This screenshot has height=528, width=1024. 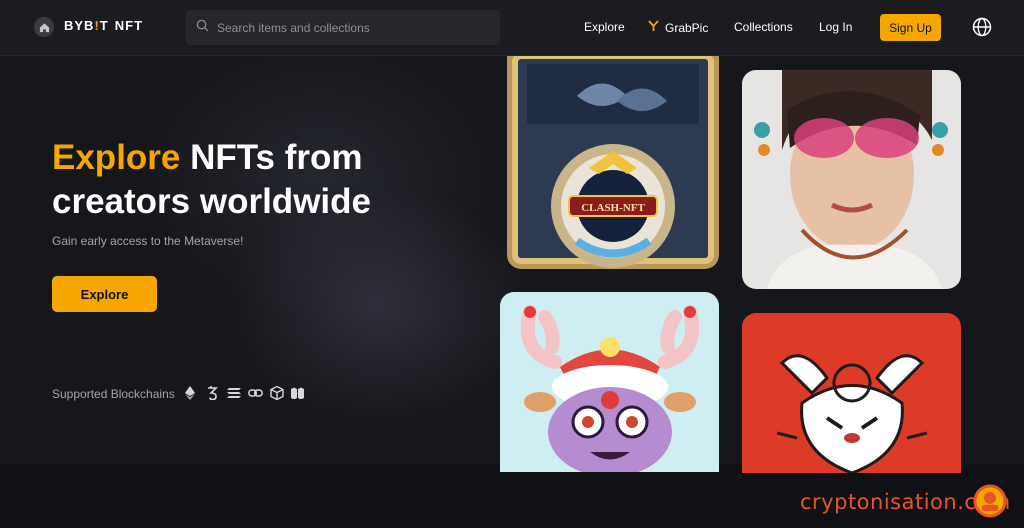 I want to click on bybit-nft-logo: BYB!T NFT, so click(x=103, y=25).